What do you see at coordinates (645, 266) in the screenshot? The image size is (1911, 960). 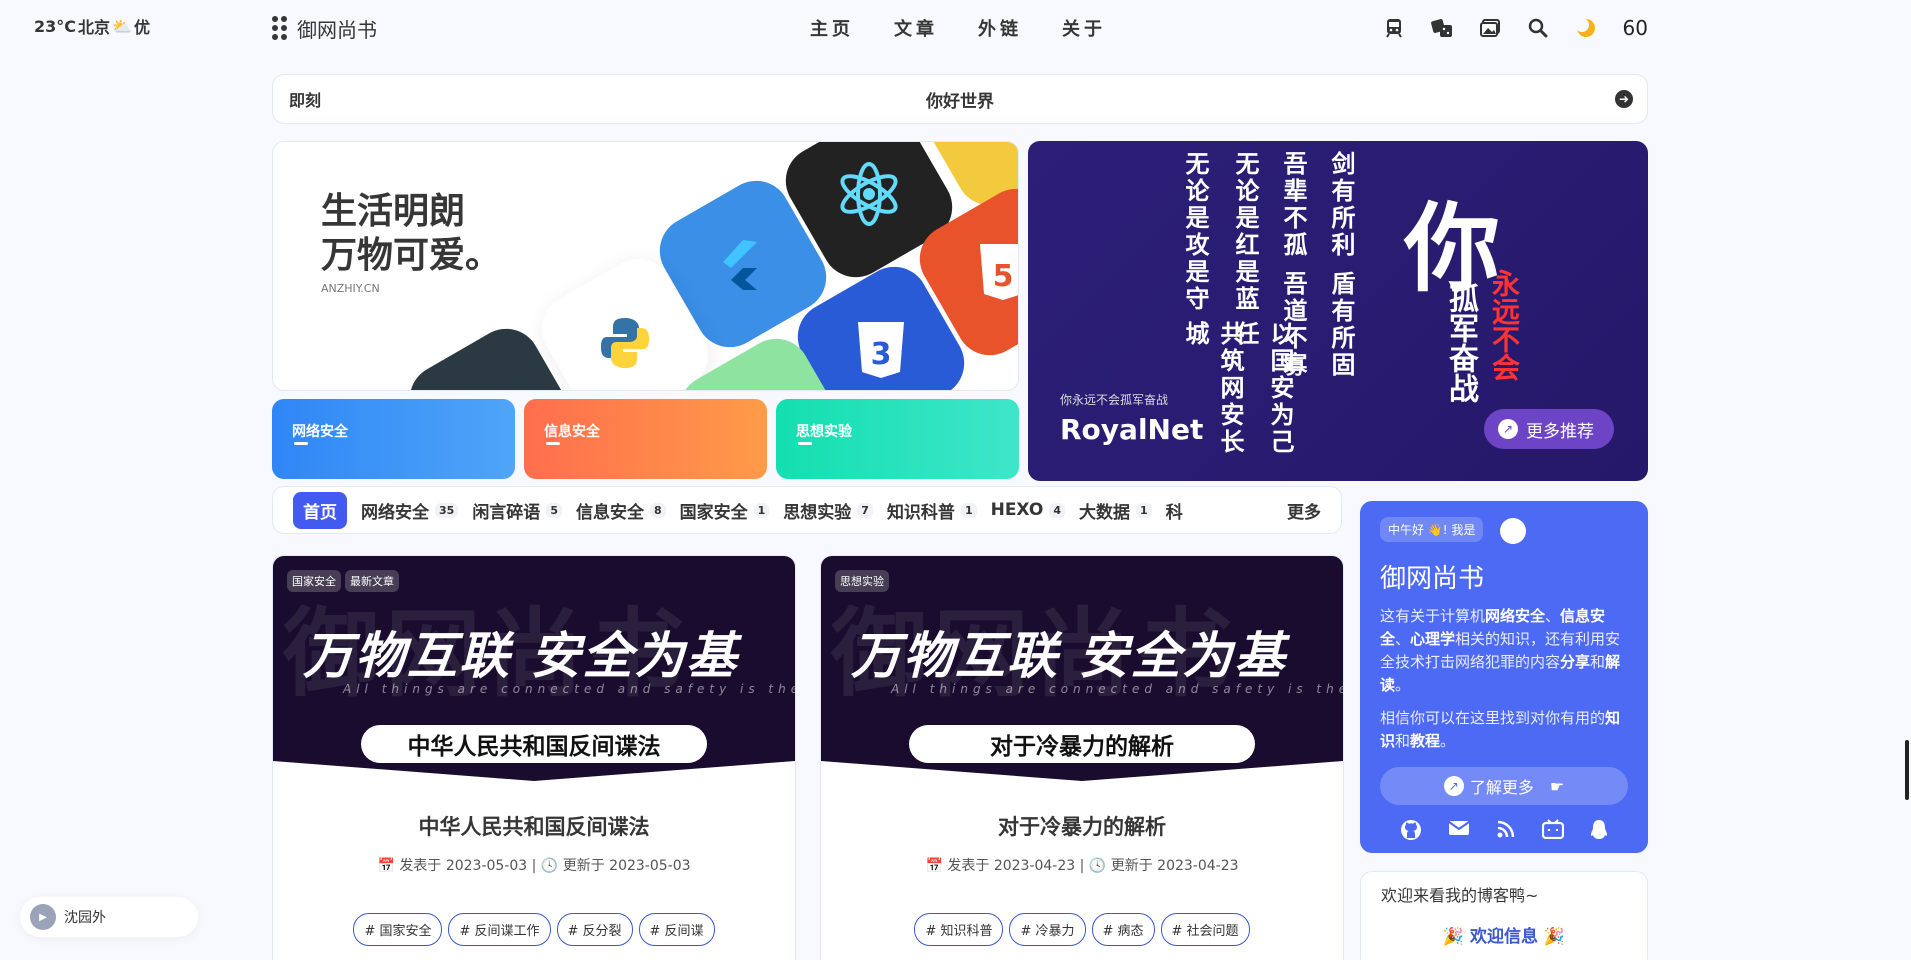 I see `hero-card: 生活明朗 万物可爱。 ANZHIY.CN 5 3` at bounding box center [645, 266].